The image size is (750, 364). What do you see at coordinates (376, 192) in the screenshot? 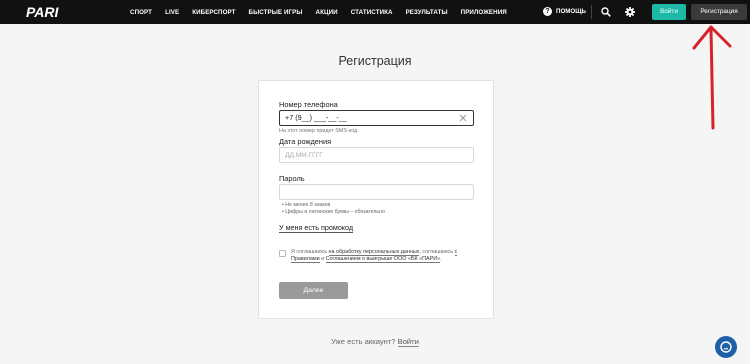
I see `password-input` at bounding box center [376, 192].